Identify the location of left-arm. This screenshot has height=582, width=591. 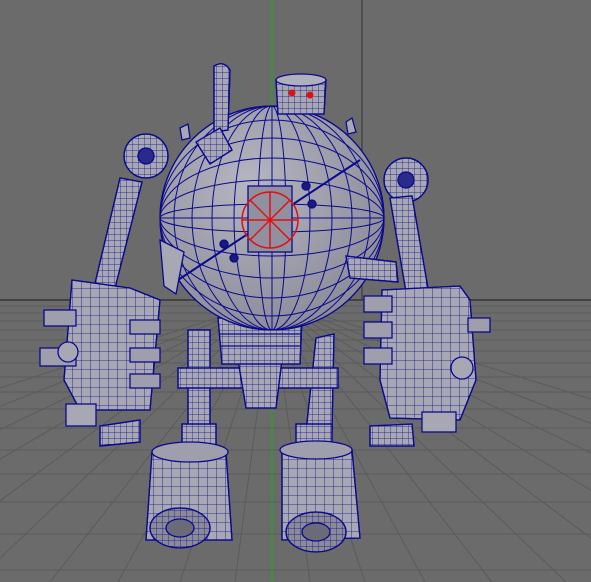
(104, 290).